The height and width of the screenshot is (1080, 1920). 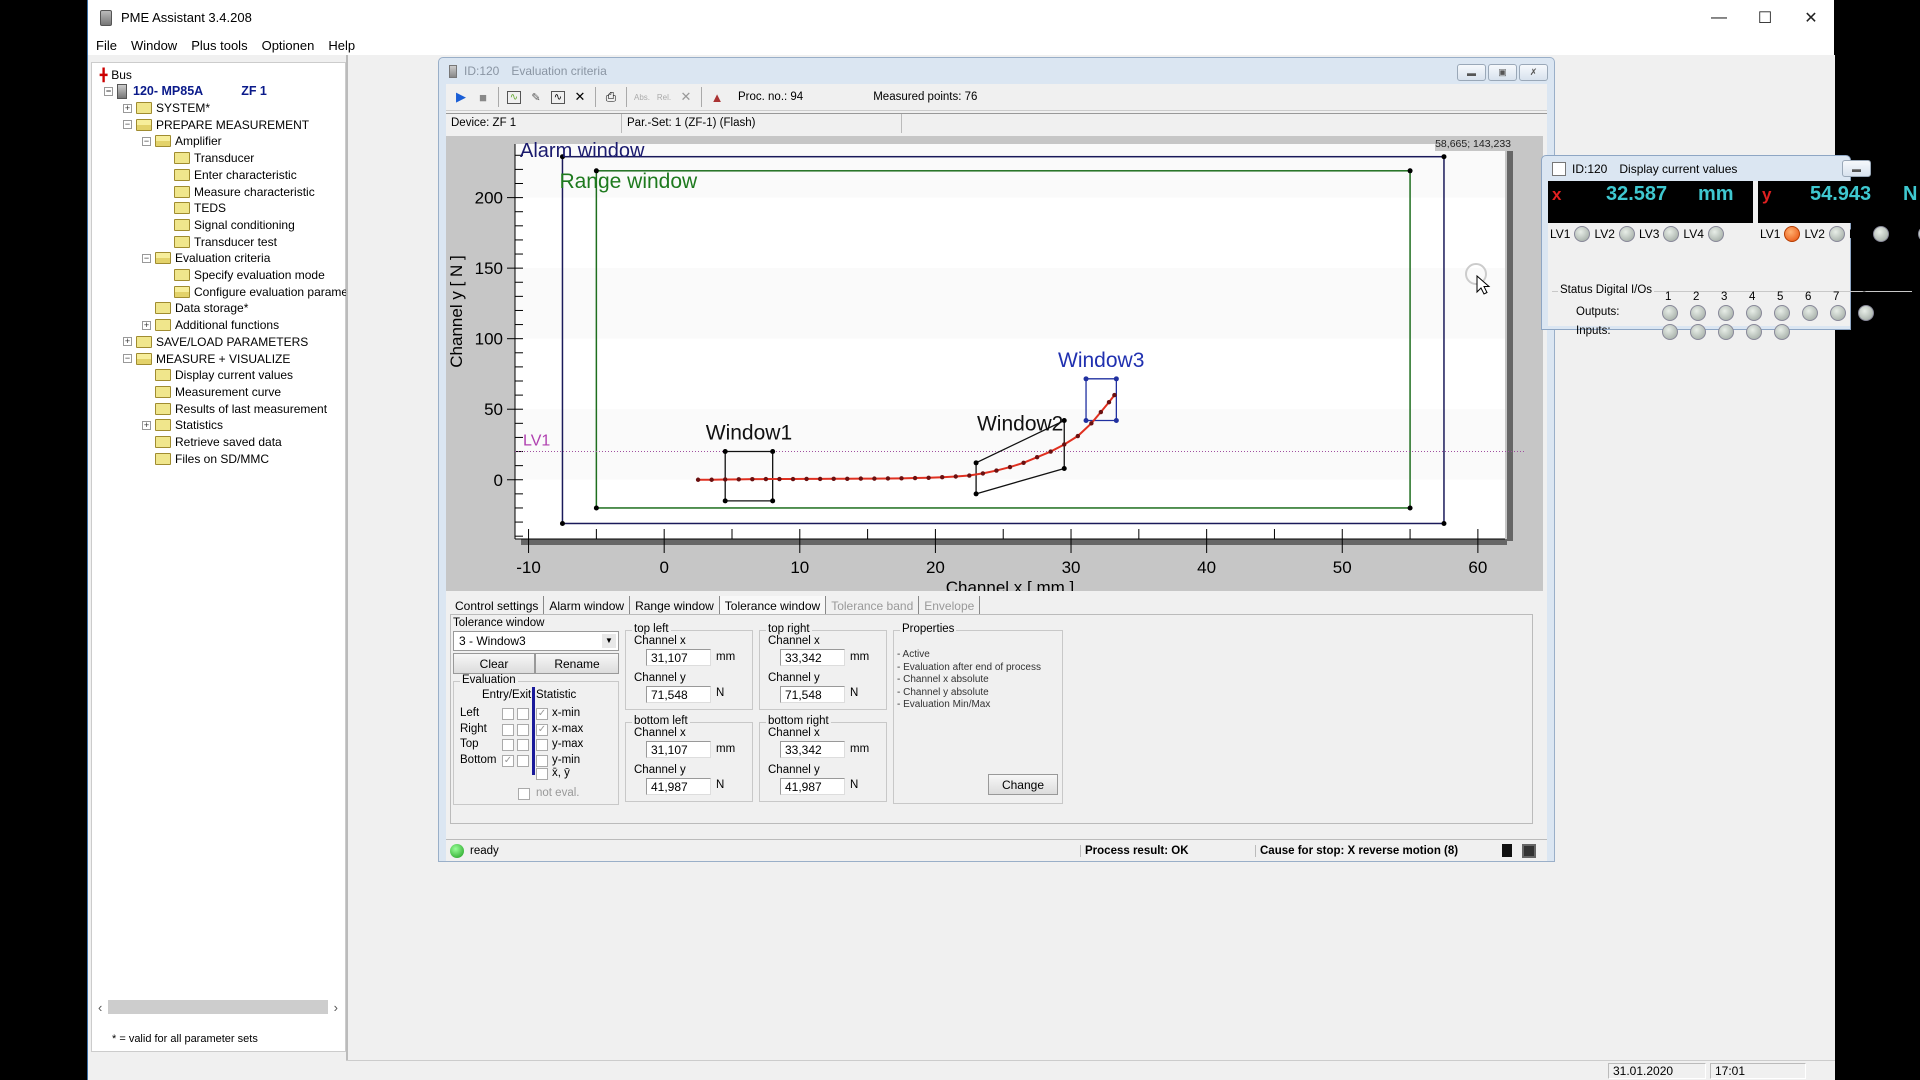 What do you see at coordinates (536, 97) in the screenshot?
I see `chart-edit-button: ✎` at bounding box center [536, 97].